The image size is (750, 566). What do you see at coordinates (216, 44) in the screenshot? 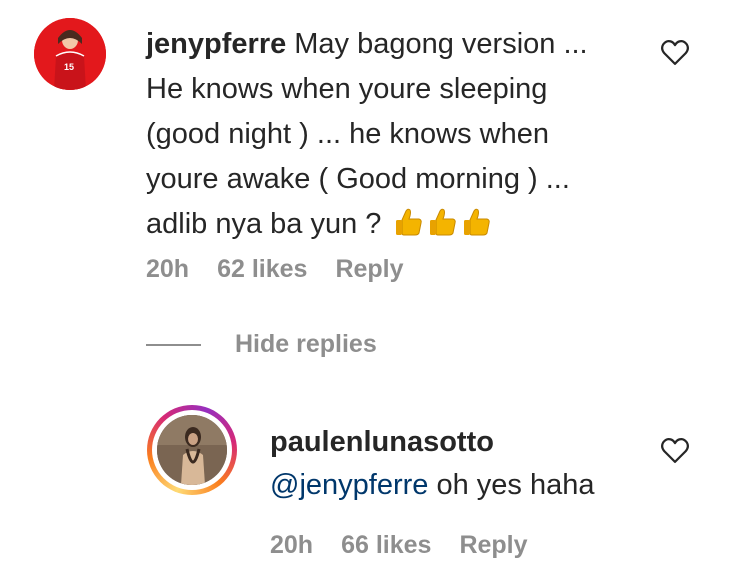
I see `comment-username: jenypferre` at bounding box center [216, 44].